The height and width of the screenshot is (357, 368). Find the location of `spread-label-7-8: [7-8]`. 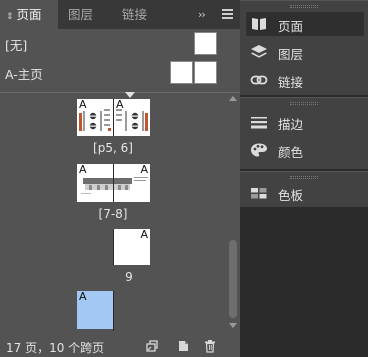

spread-label-7-8: [7-8] is located at coordinates (113, 214).